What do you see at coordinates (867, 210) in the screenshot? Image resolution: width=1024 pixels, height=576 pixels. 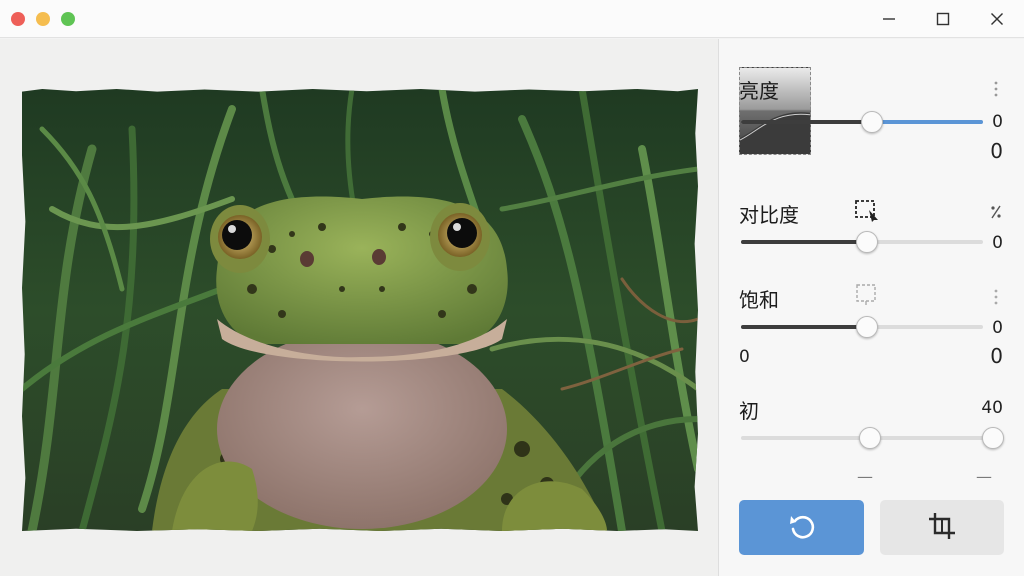 I see `crop-select-icon` at bounding box center [867, 210].